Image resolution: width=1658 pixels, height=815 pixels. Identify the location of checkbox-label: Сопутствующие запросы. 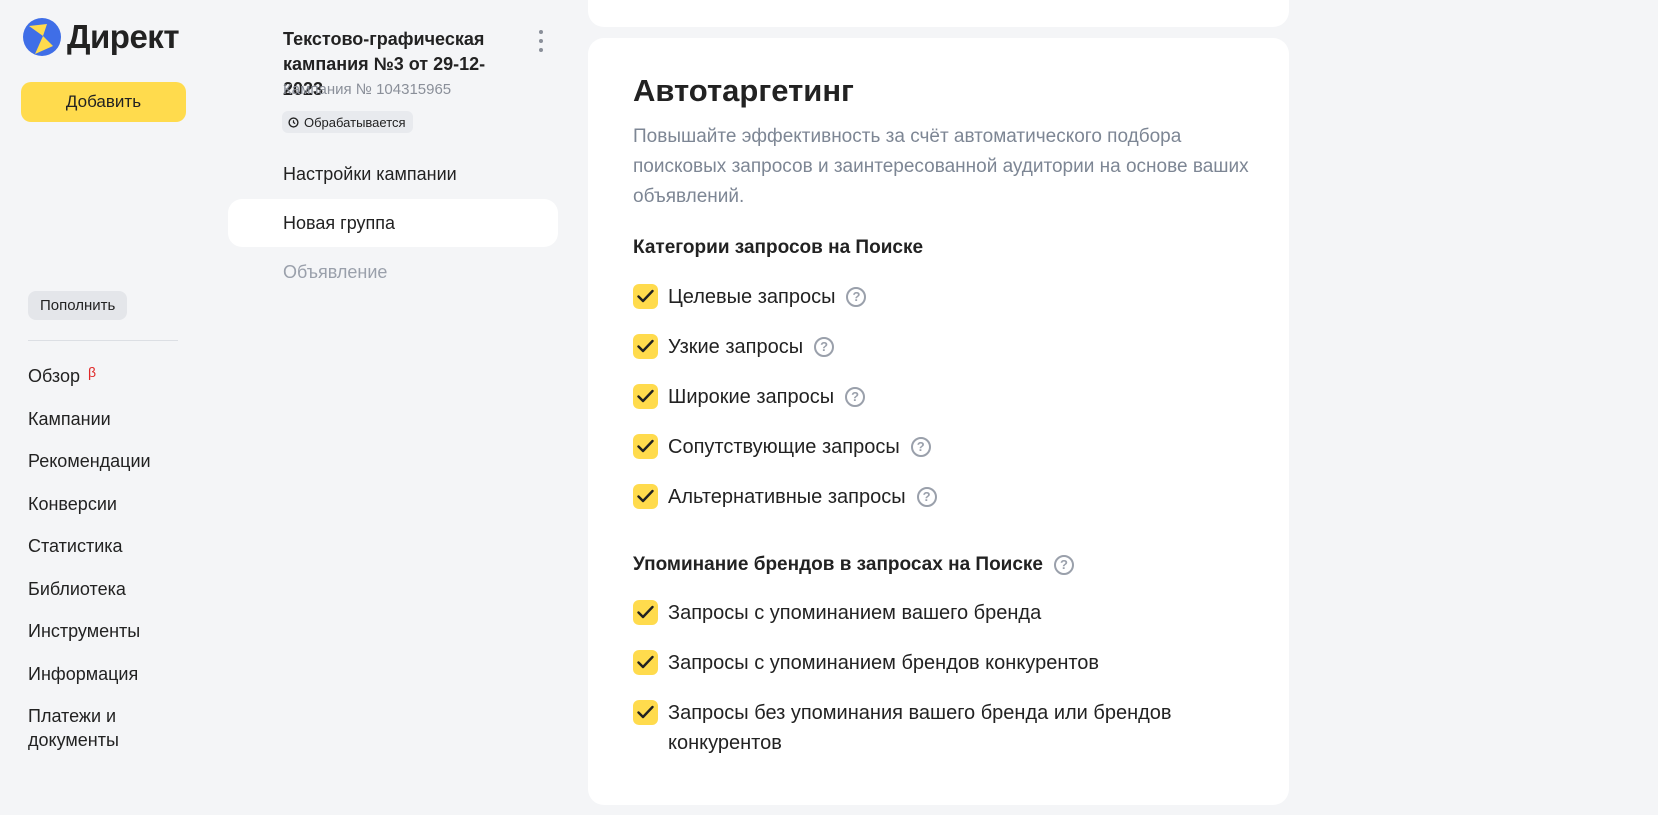
(784, 447).